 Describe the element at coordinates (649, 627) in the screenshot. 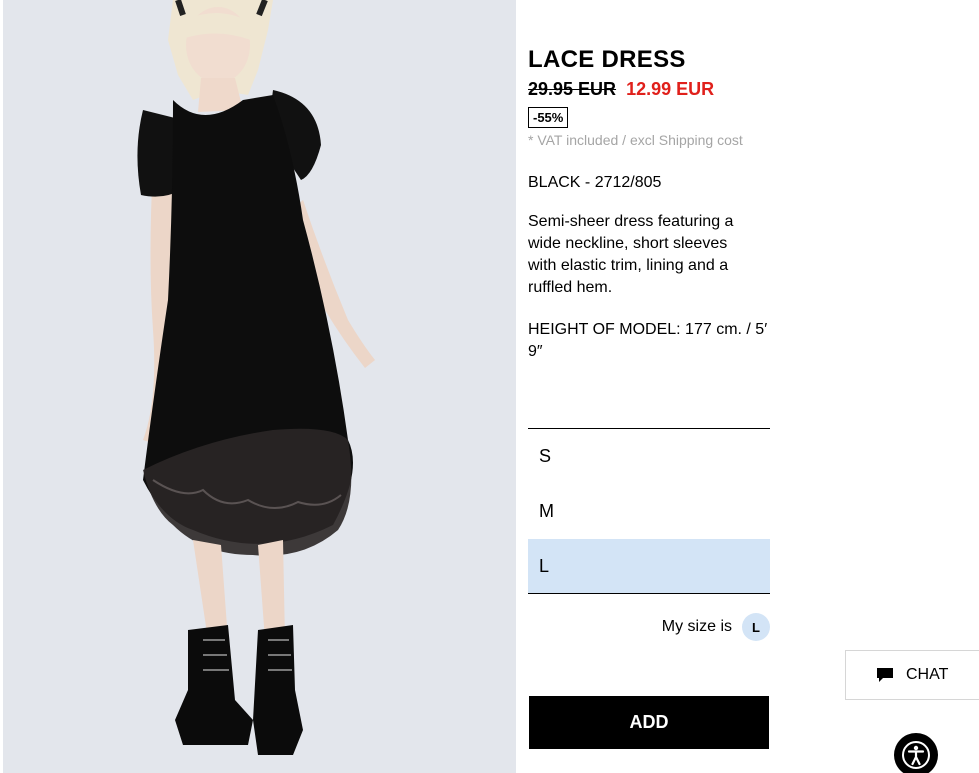

I see `my-size-recommendation: My size is L` at that location.